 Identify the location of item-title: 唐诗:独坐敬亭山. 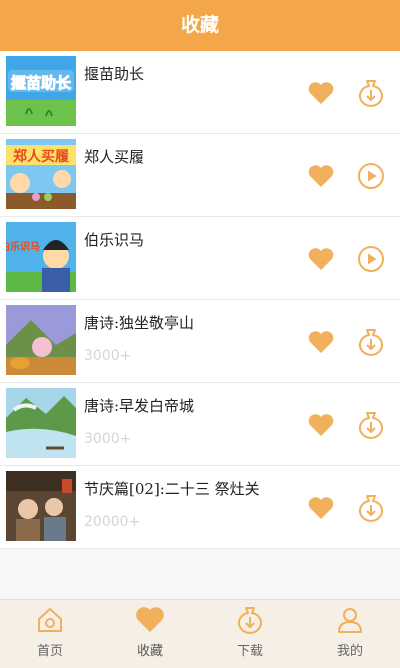
(139, 323).